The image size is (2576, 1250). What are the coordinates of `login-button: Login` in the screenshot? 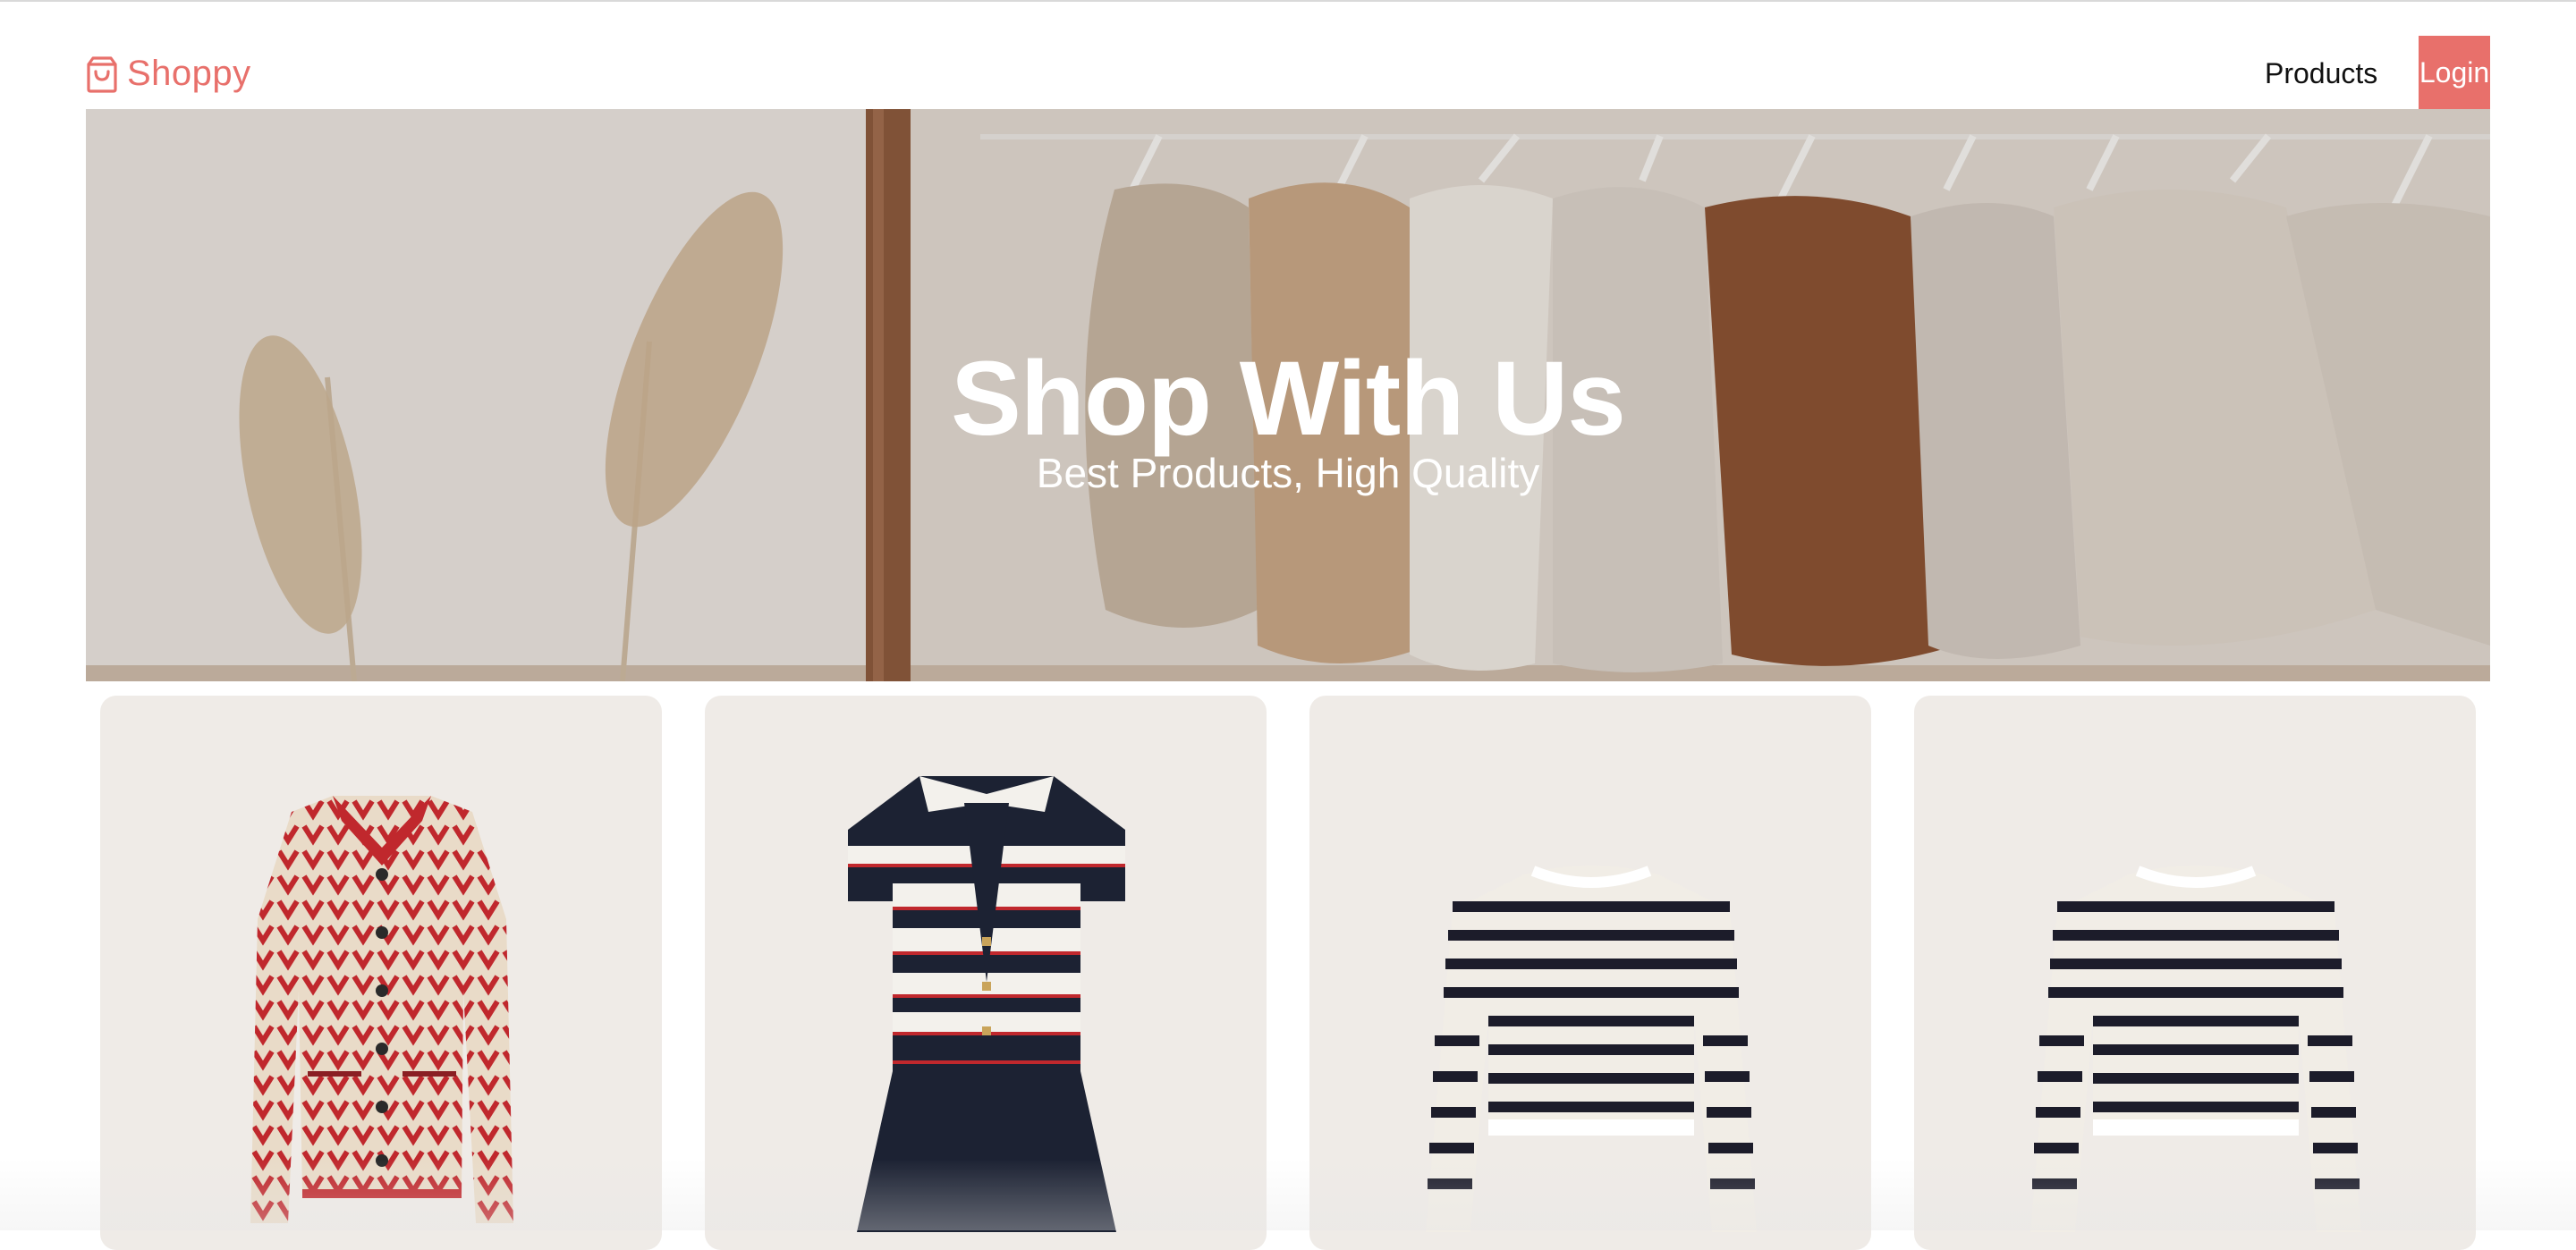 It's located at (2454, 72).